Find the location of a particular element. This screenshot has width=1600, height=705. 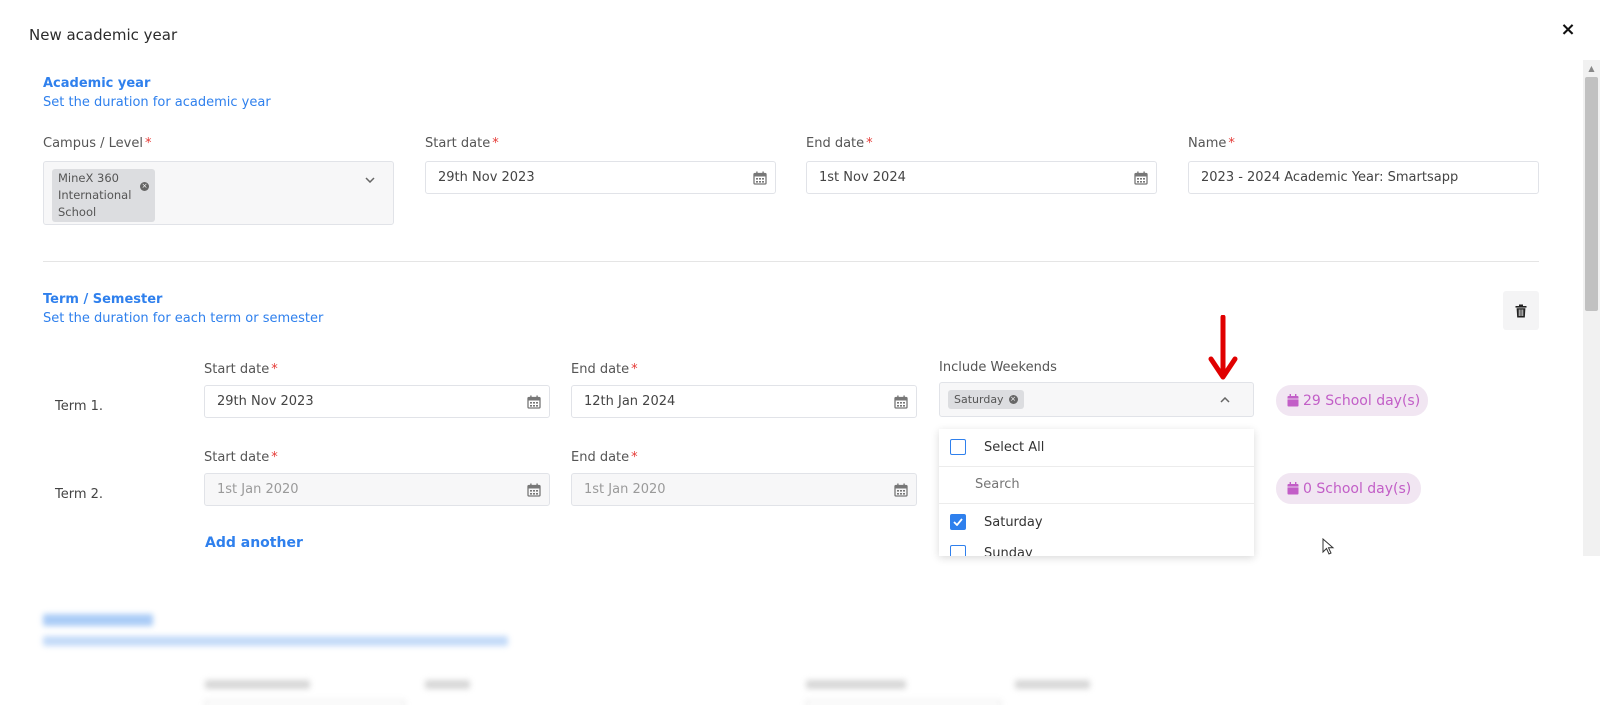

term-2-end-input: 1st Jan 2020 is located at coordinates (744, 489).